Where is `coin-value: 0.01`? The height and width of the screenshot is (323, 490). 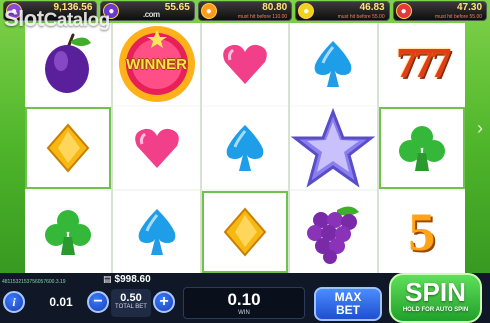
coin-value: 0.01 is located at coordinates (61, 302).